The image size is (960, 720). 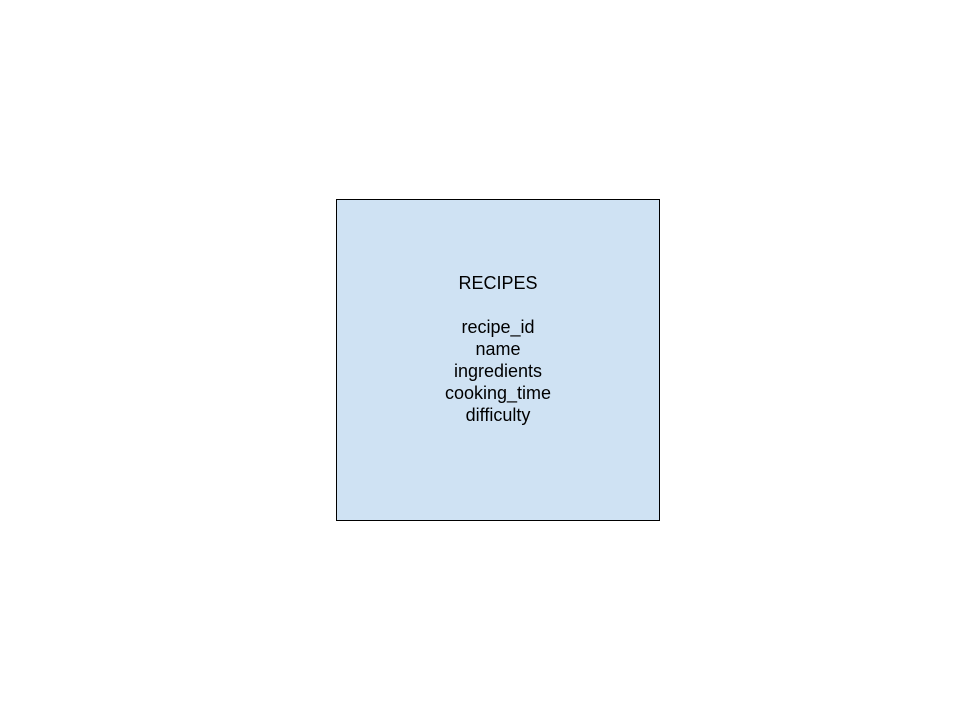 What do you see at coordinates (498, 349) in the screenshot?
I see `attribute-name: name` at bounding box center [498, 349].